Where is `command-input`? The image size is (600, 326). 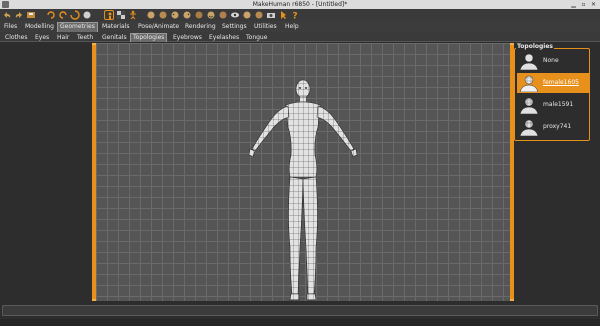 command-input is located at coordinates (300, 310).